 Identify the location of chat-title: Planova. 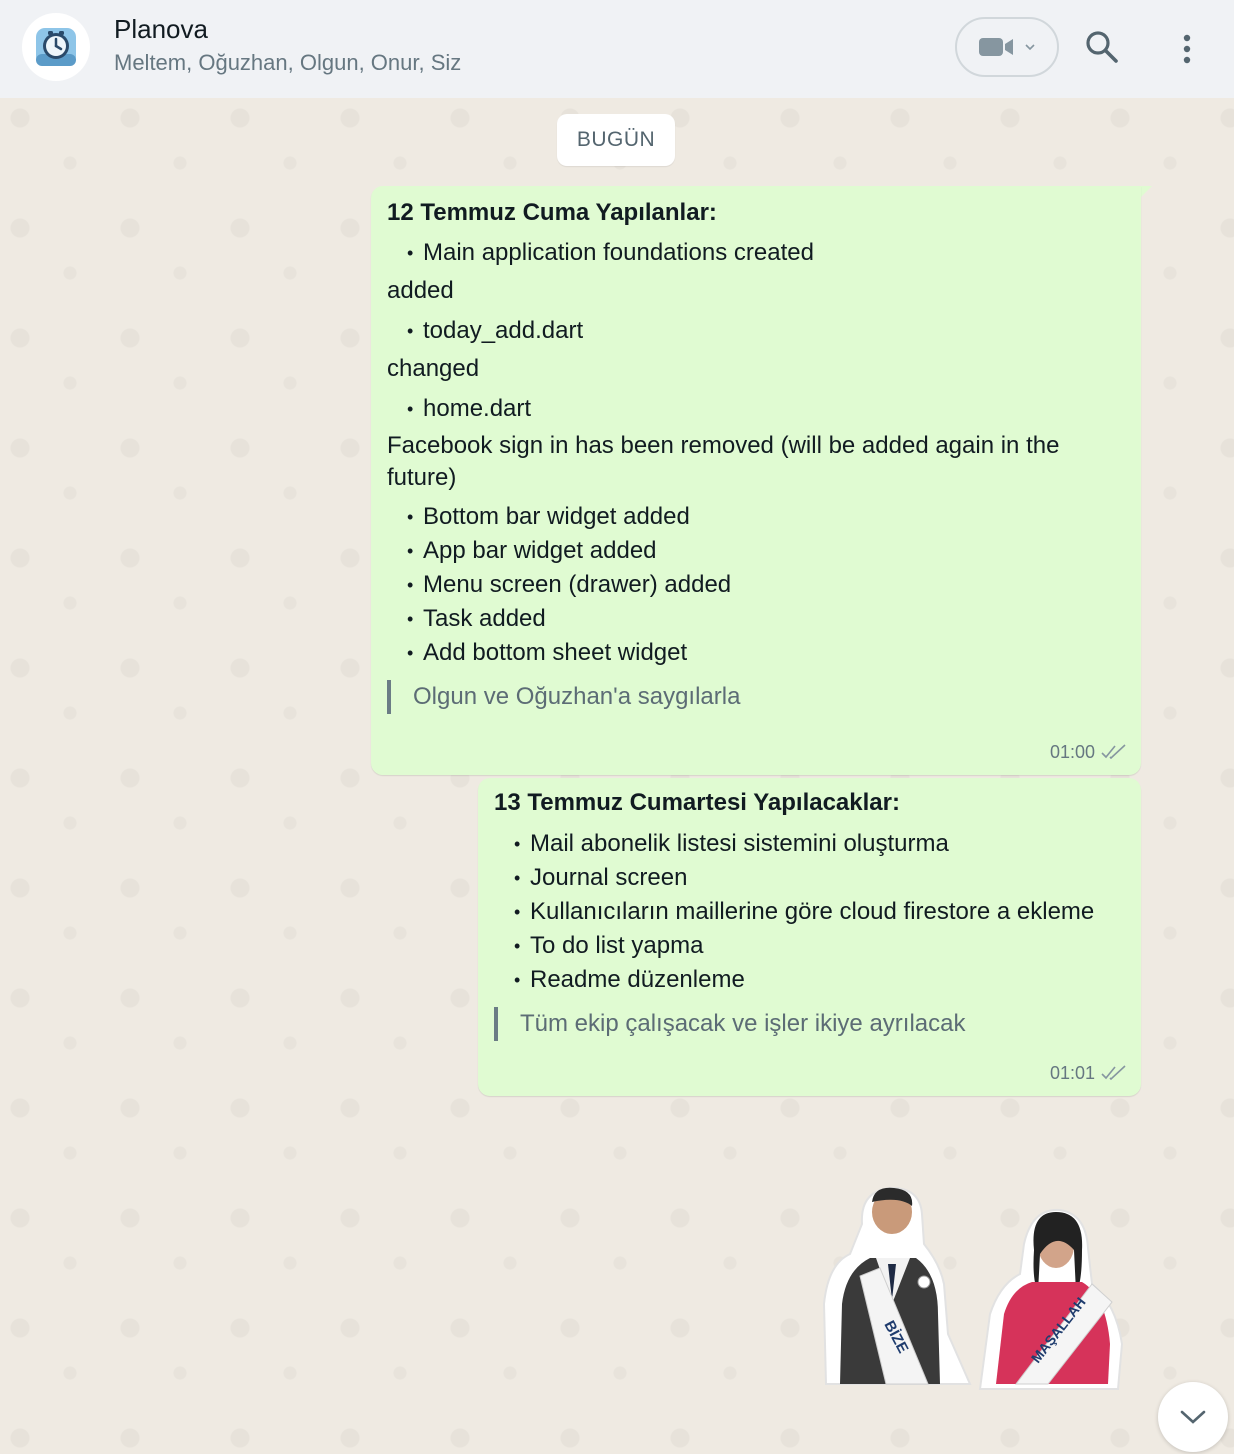
(161, 29).